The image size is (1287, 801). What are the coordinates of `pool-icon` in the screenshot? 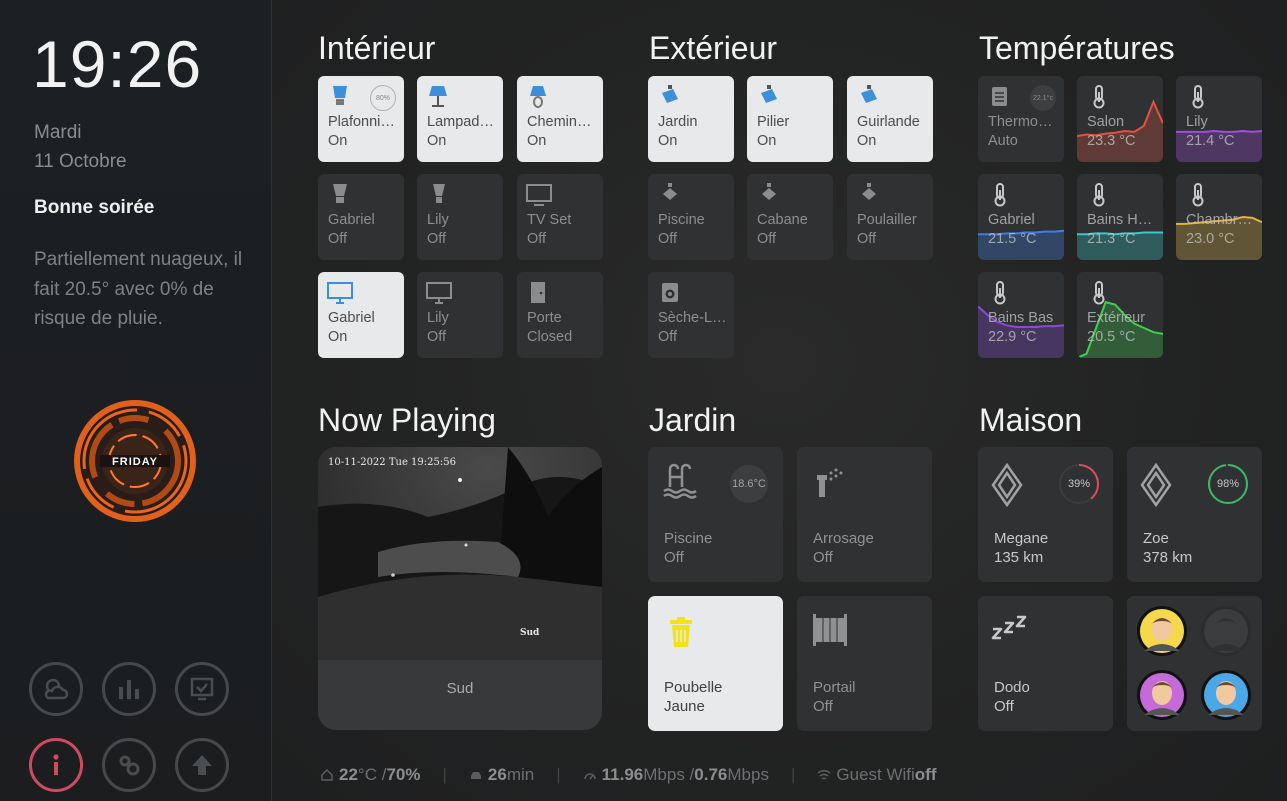 It's located at (680, 481).